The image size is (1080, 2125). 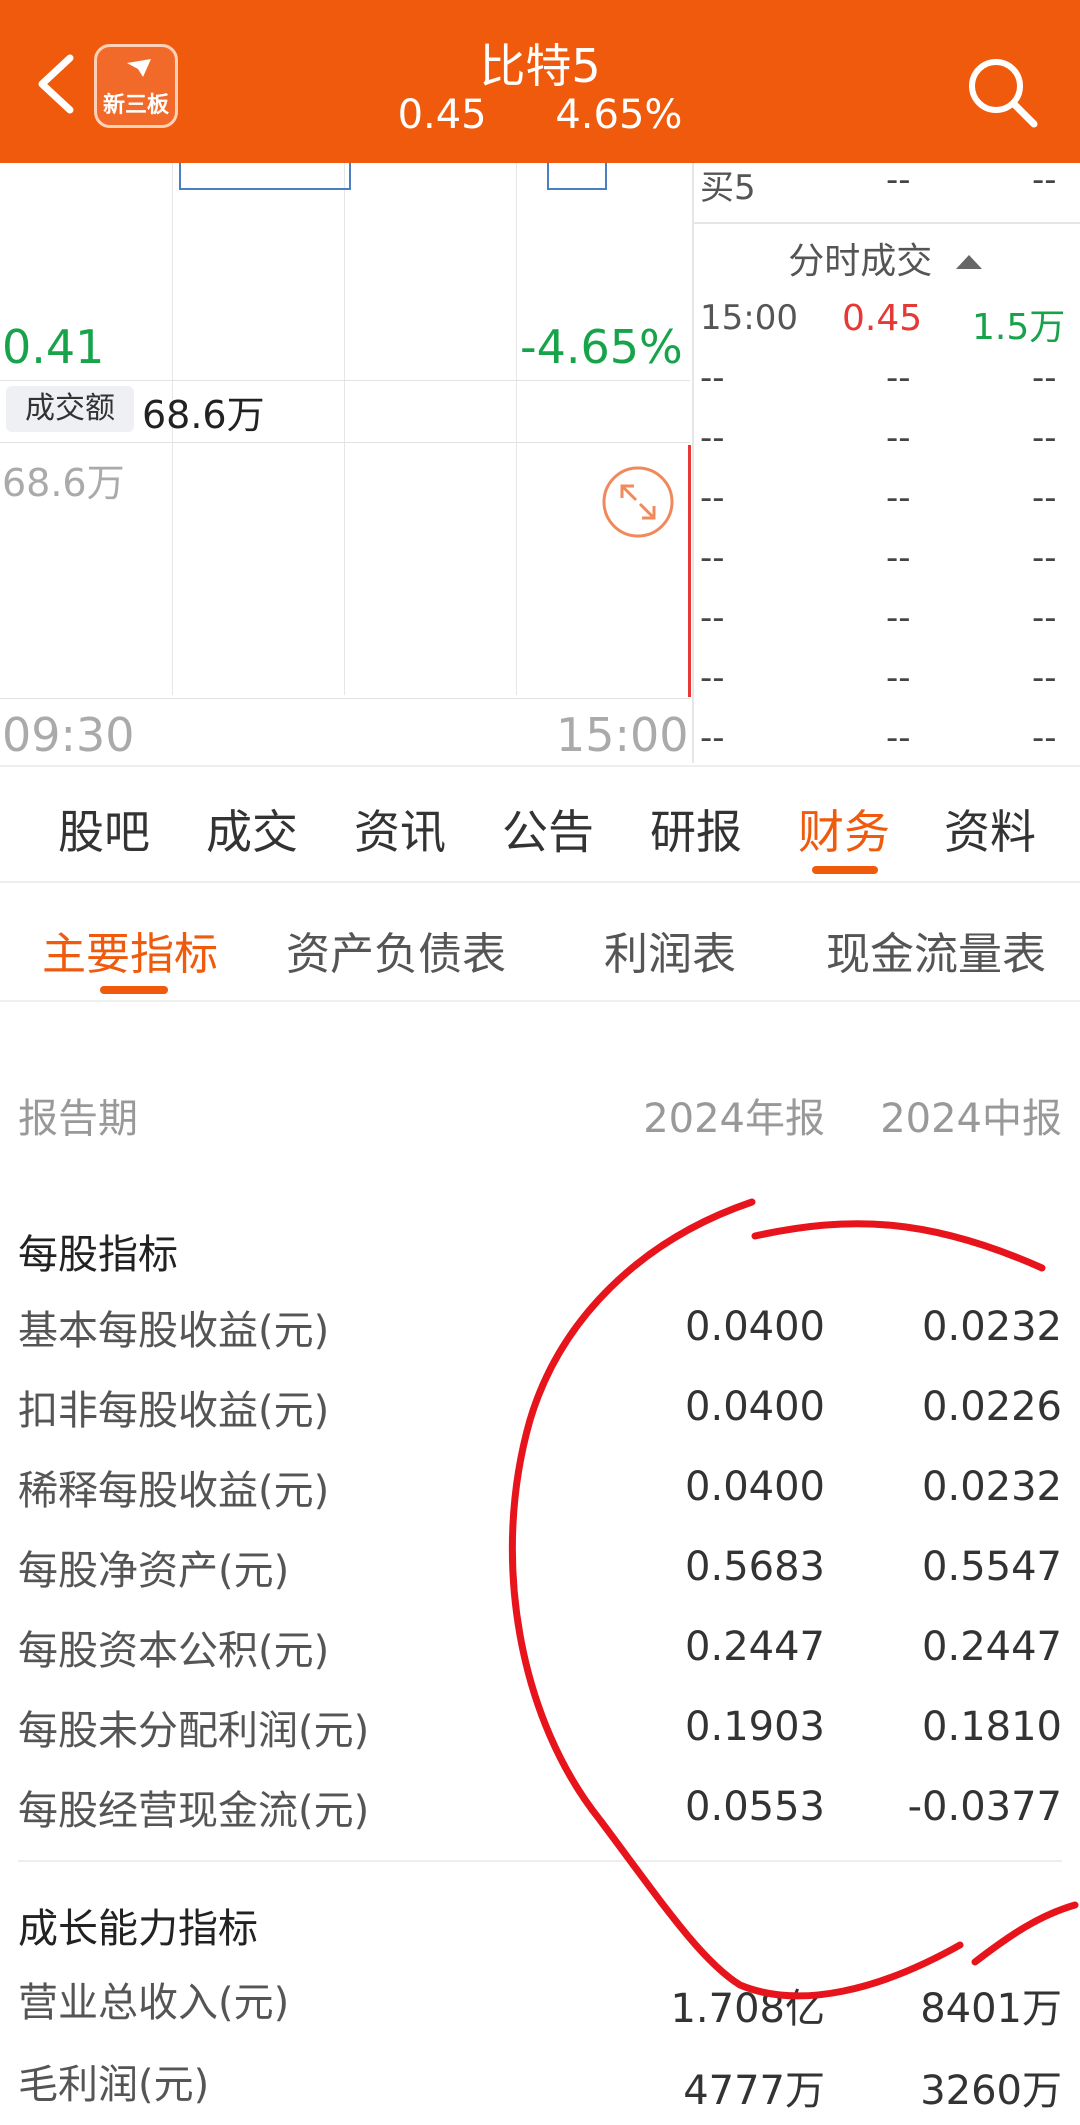 I want to click on pct-low-label: -4.65%, so click(x=601, y=347).